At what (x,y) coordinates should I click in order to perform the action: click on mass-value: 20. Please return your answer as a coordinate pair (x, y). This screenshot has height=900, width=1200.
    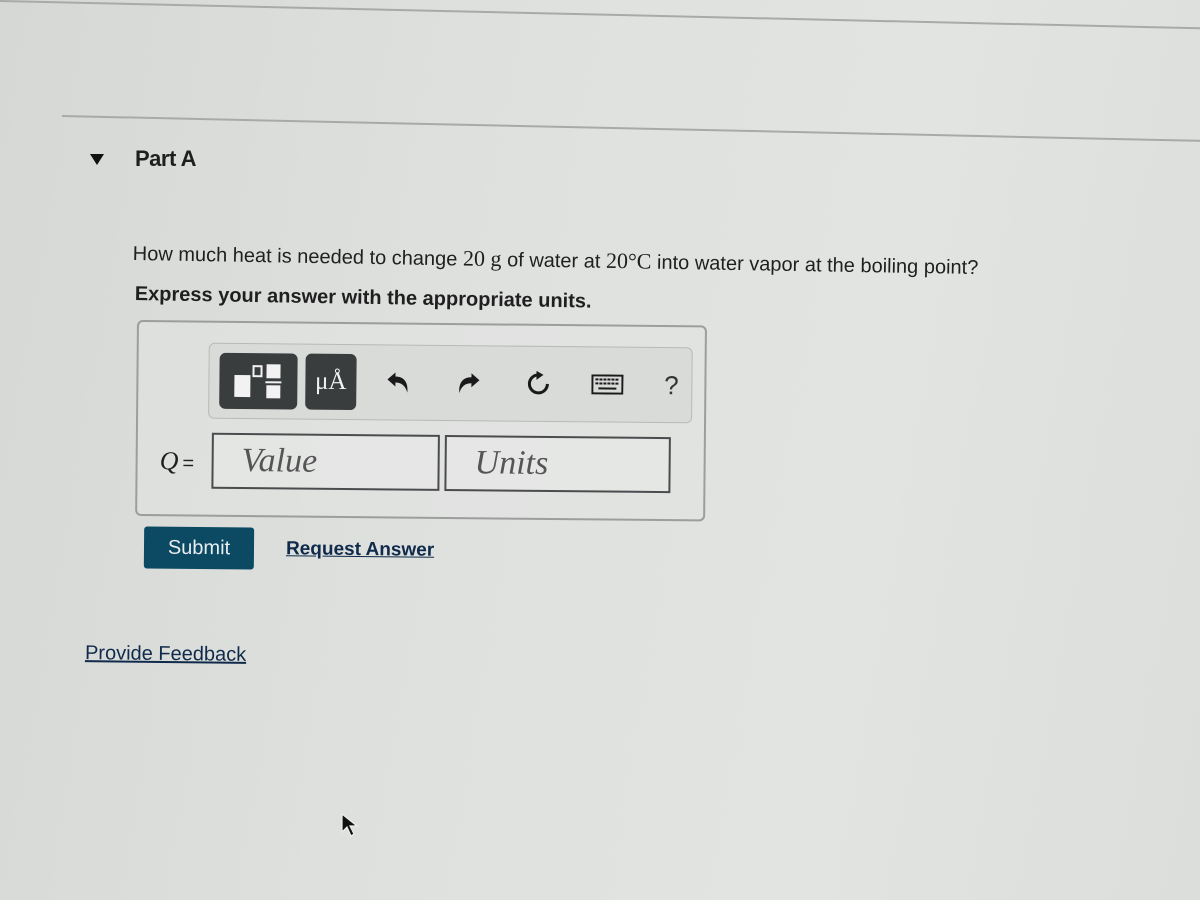
    Looking at the image, I should click on (474, 258).